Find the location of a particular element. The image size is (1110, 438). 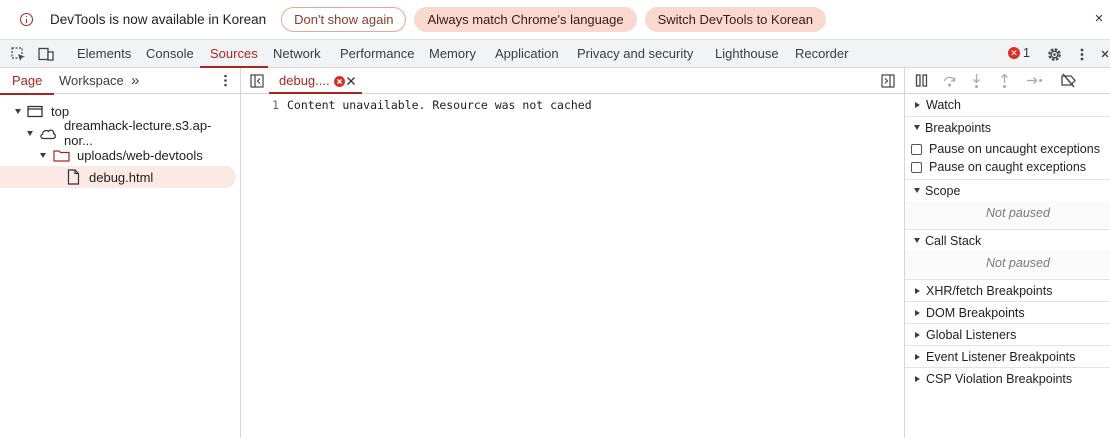

tab-network: Network is located at coordinates (297, 54).